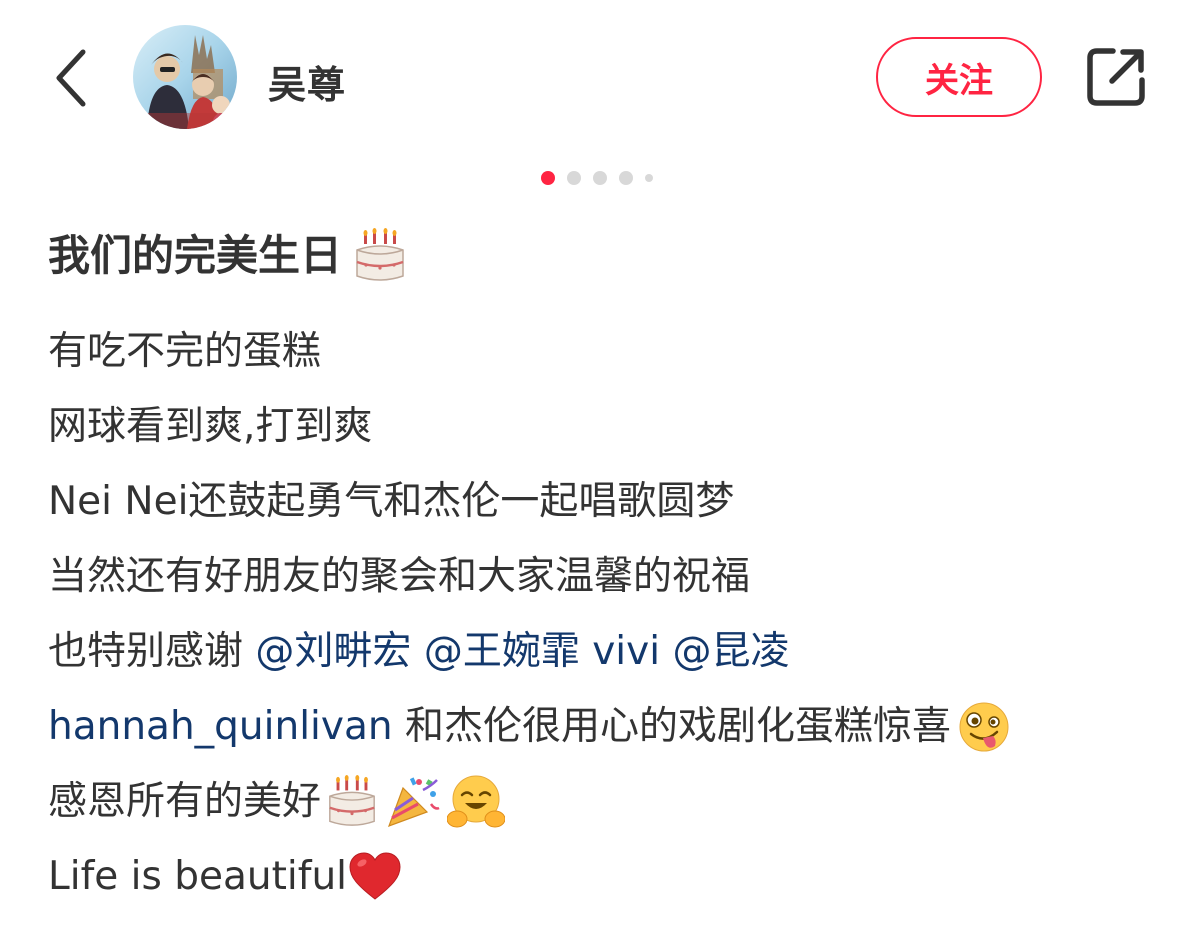 The height and width of the screenshot is (943, 1200). Describe the element at coordinates (959, 77) in the screenshot. I see `follow-button: 关注` at that location.